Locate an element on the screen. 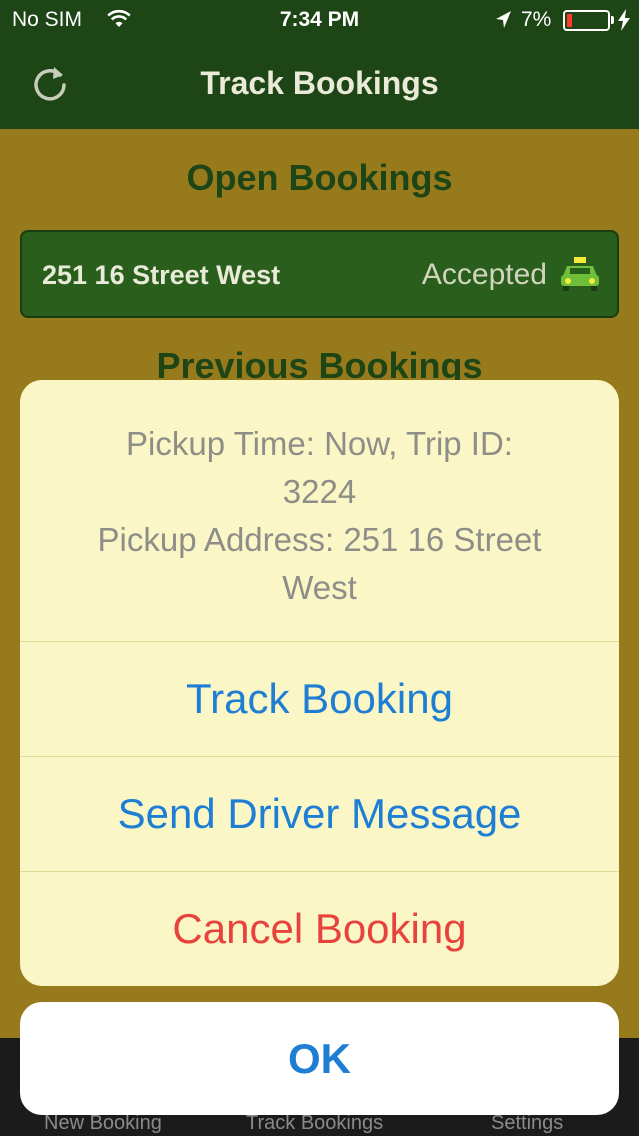 The image size is (639, 1136). message-line: Pickup Time: Now, Trip ID: is located at coordinates (319, 443).